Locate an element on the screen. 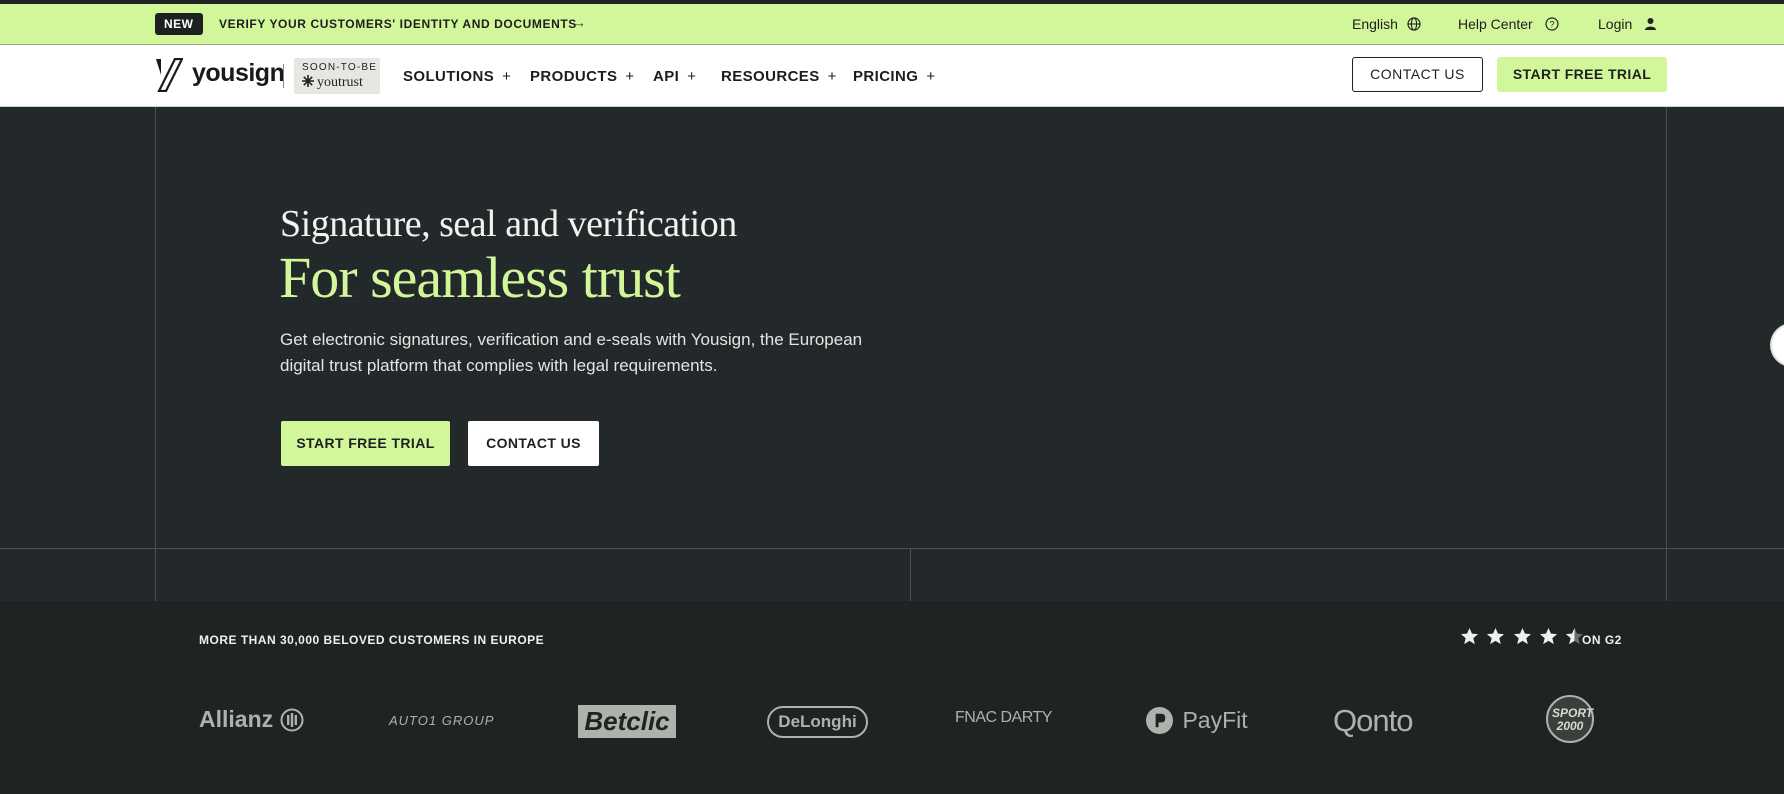 The image size is (1784, 794). menu-pricing: PRICING + is located at coordinates (894, 76).